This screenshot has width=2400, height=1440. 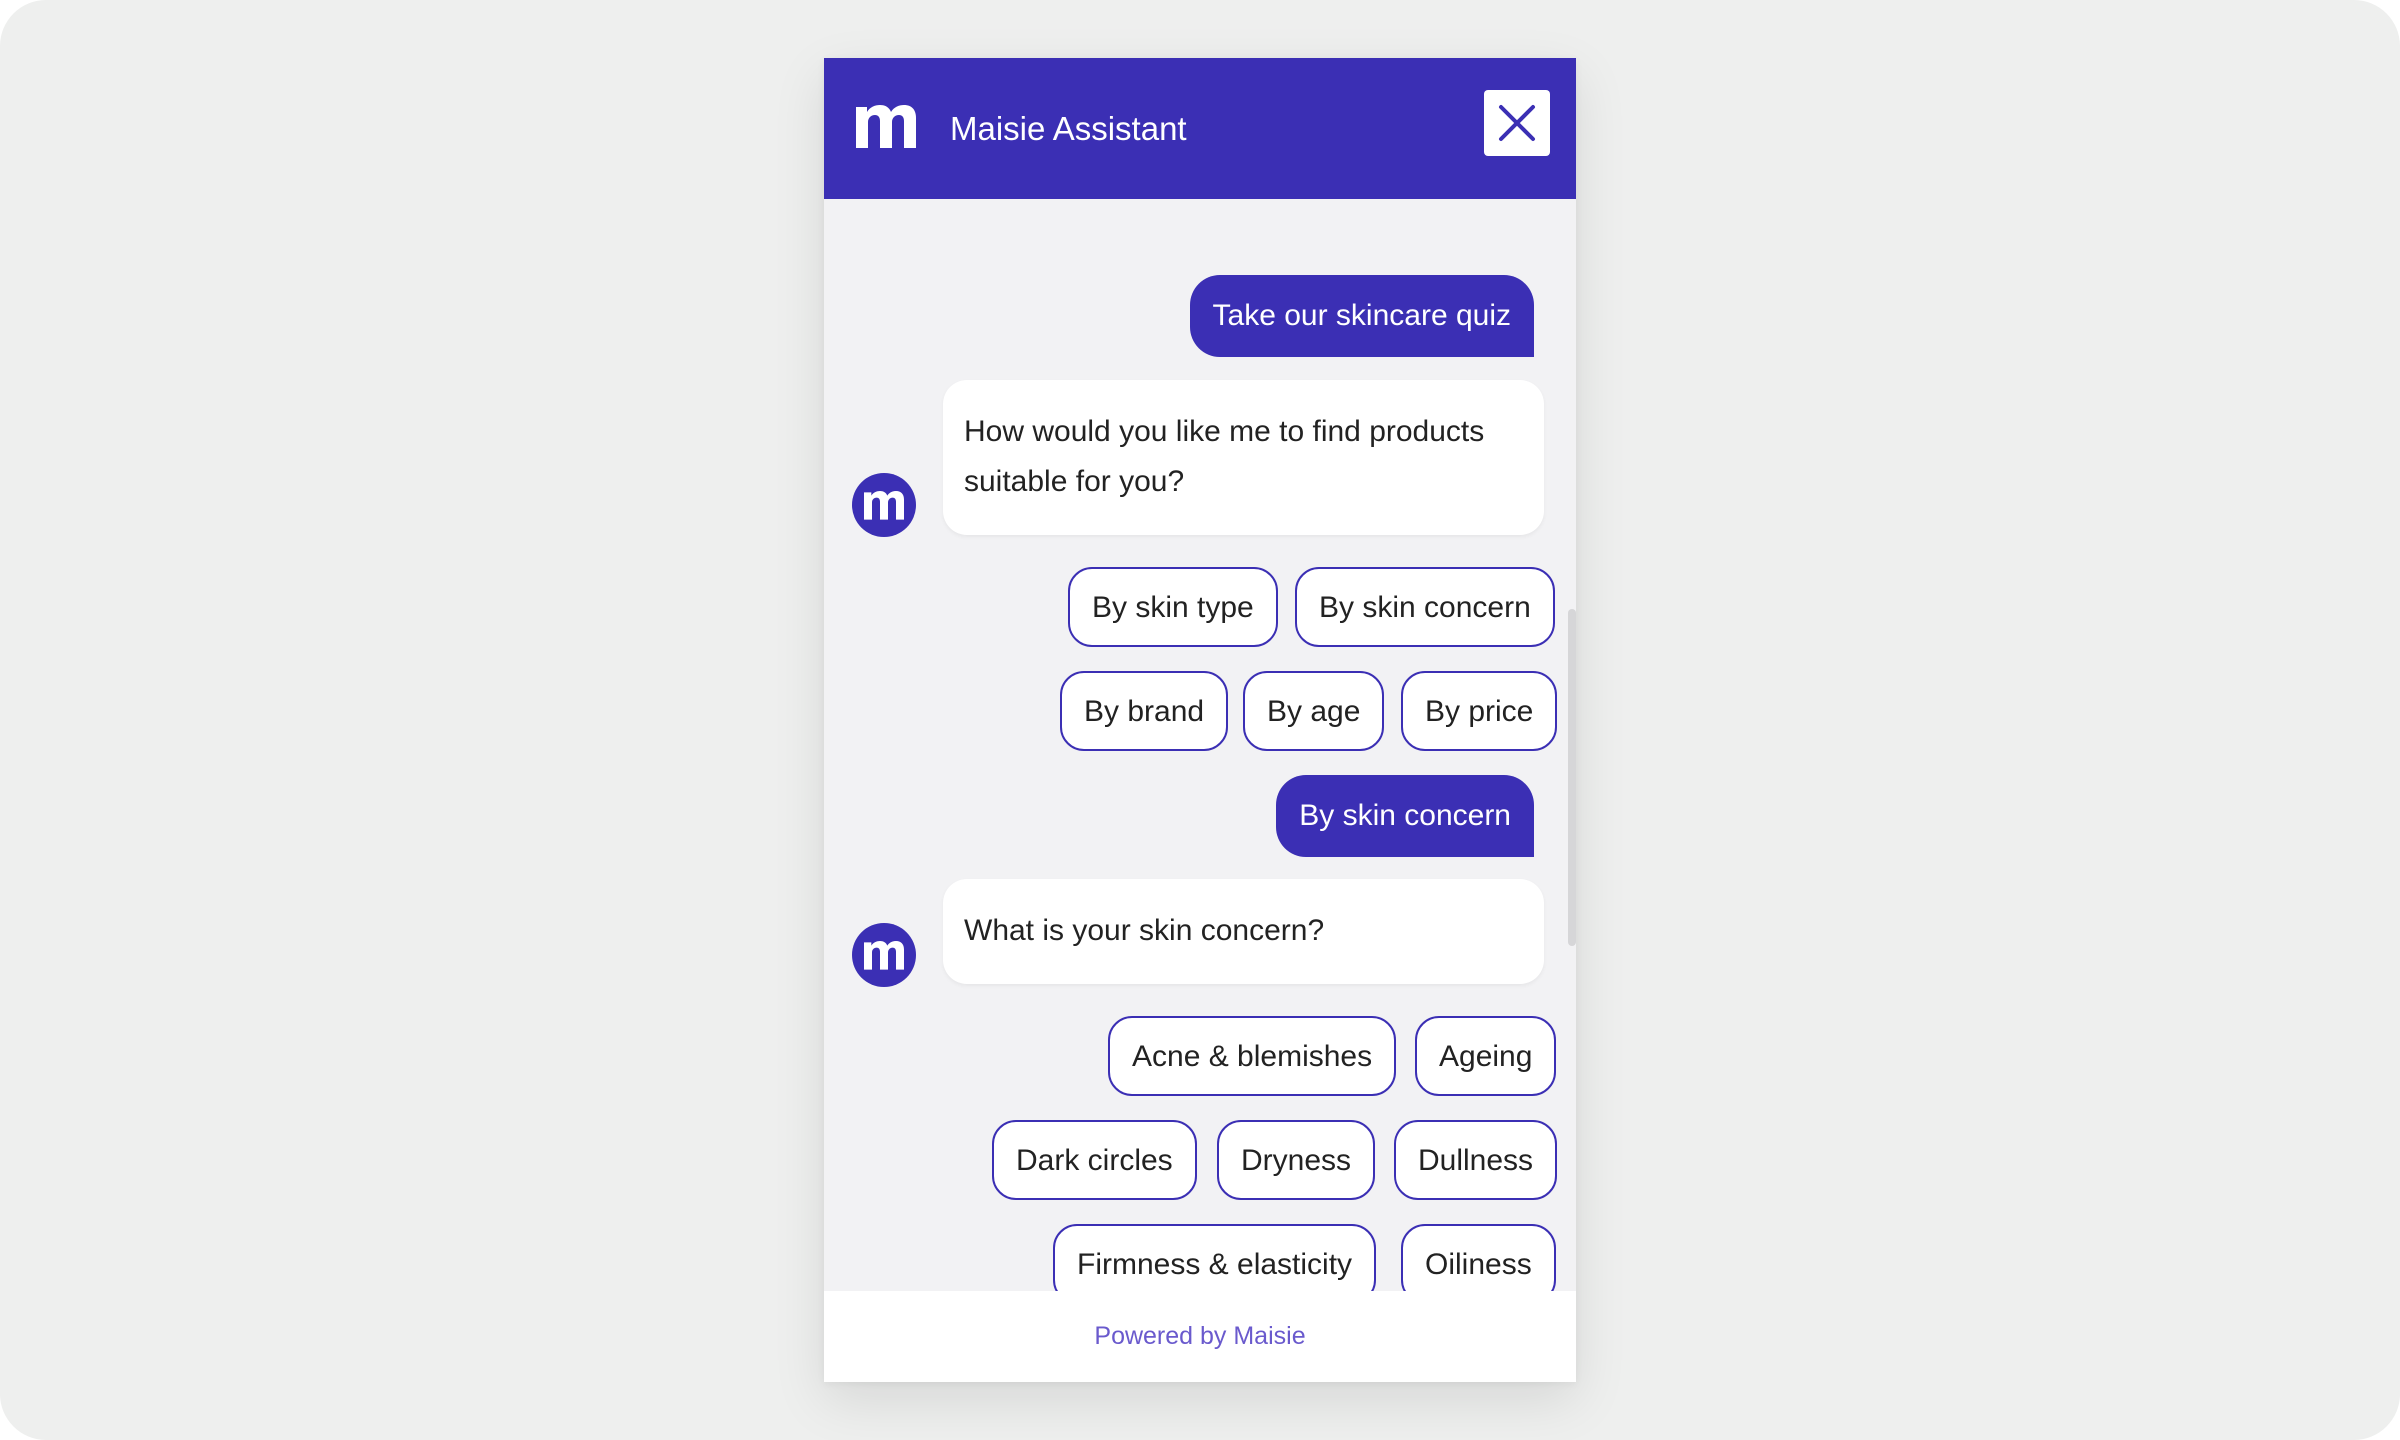 I want to click on maisie-logo-icon, so click(x=886, y=126).